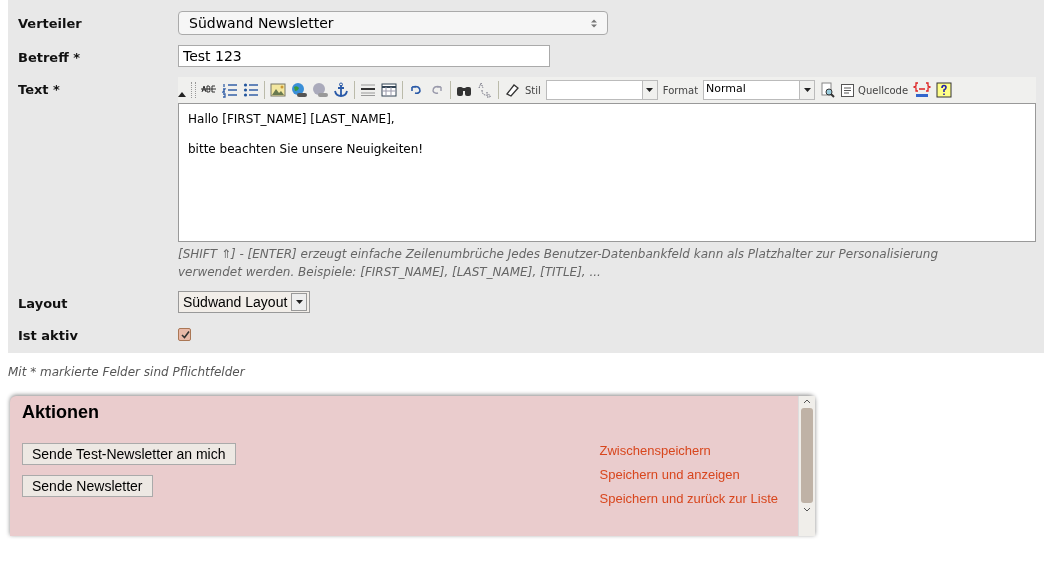 This screenshot has height=566, width=1044. I want to click on select-field: Südwand Newsletter, so click(393, 23).